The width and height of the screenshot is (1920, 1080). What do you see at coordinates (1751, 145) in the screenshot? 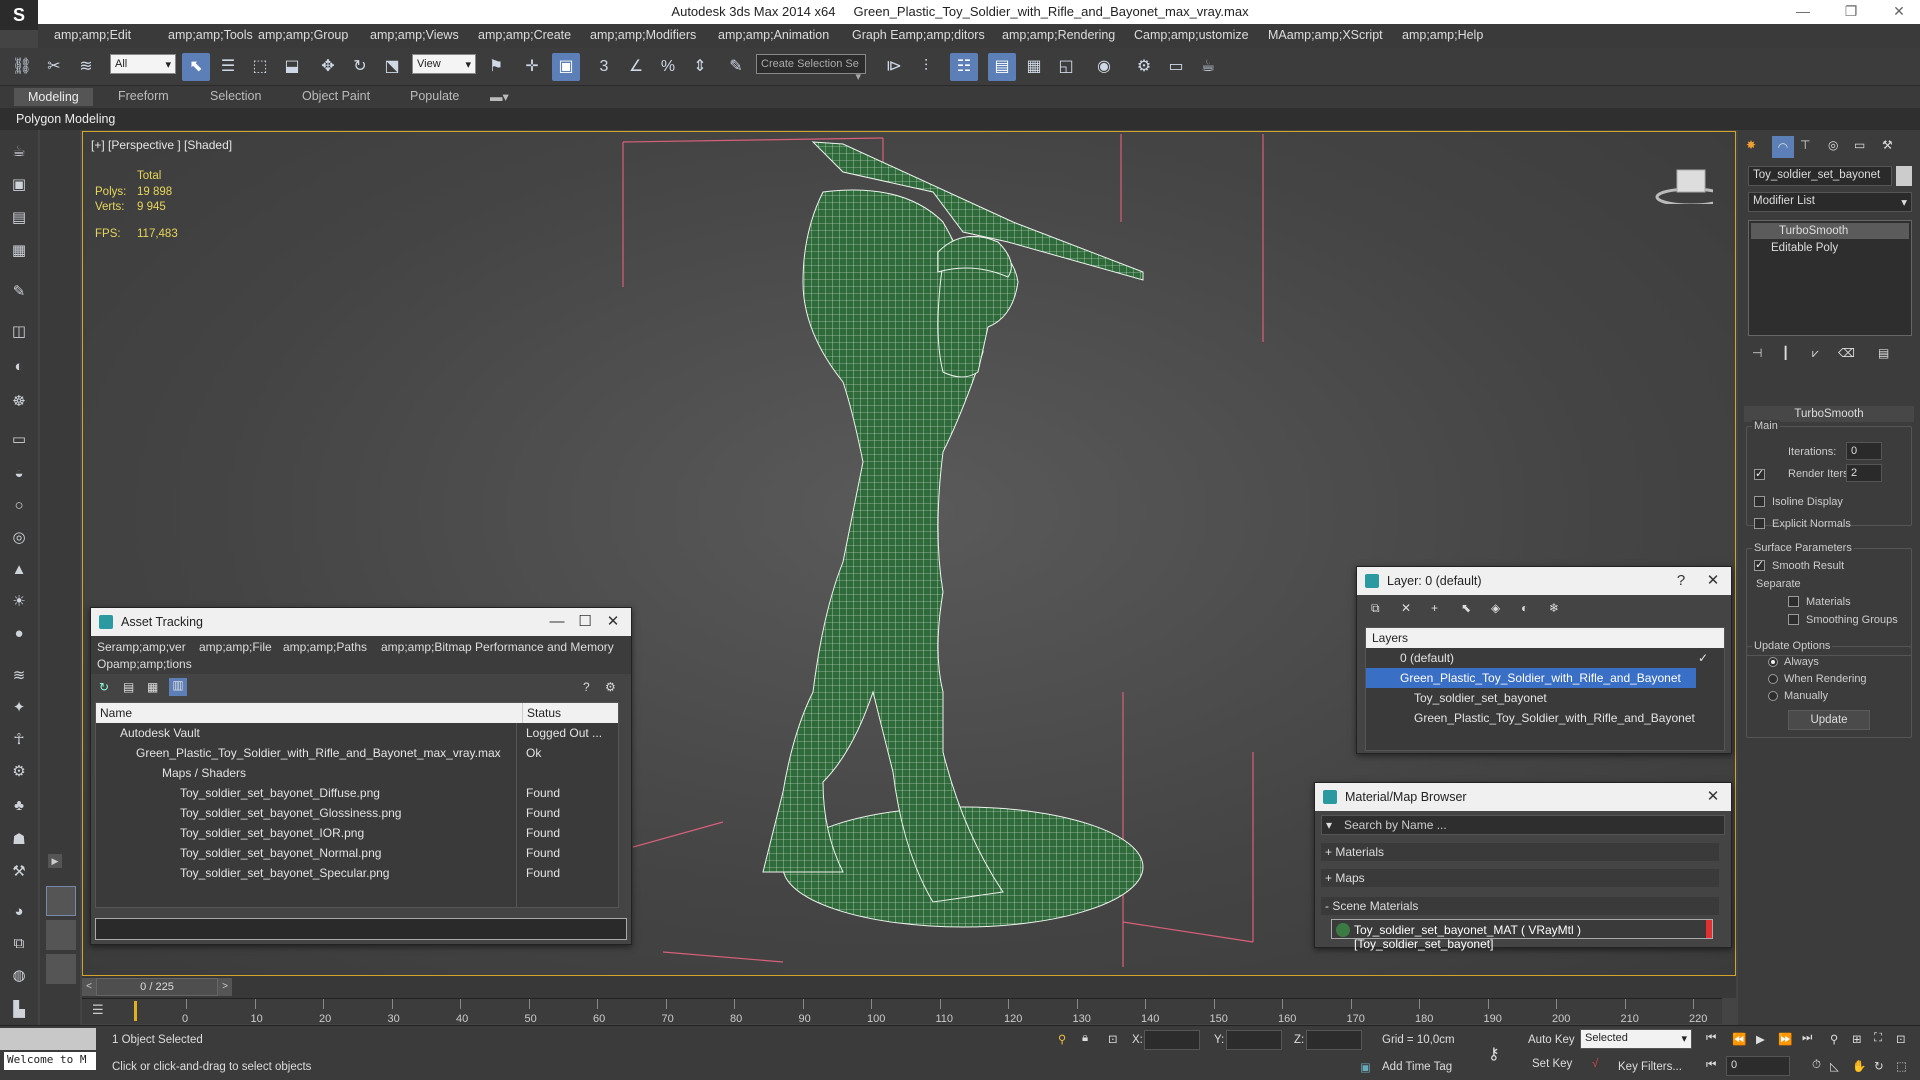
I see `create-tab-icon: ✸` at bounding box center [1751, 145].